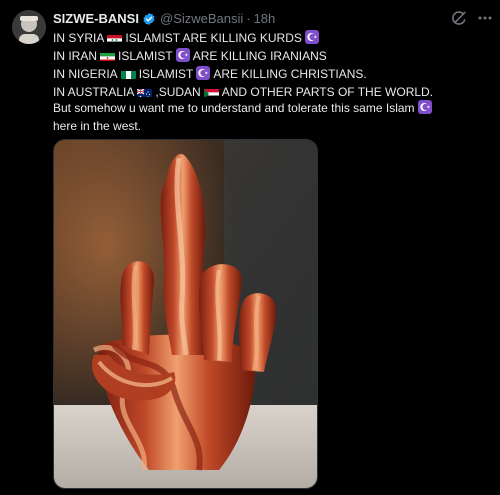  I want to click on text-segment: ARE KILLING IRANIANS, so click(259, 56).